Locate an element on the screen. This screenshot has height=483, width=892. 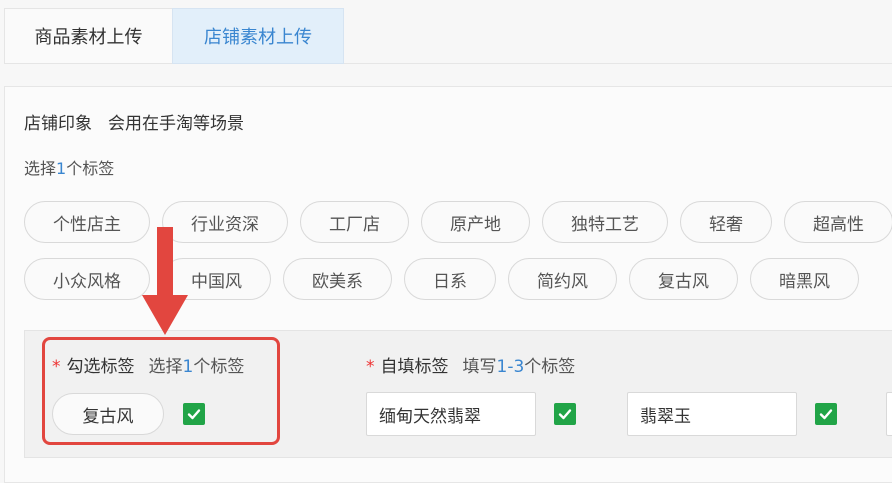
section-title: 店铺印象 is located at coordinates (58, 124).